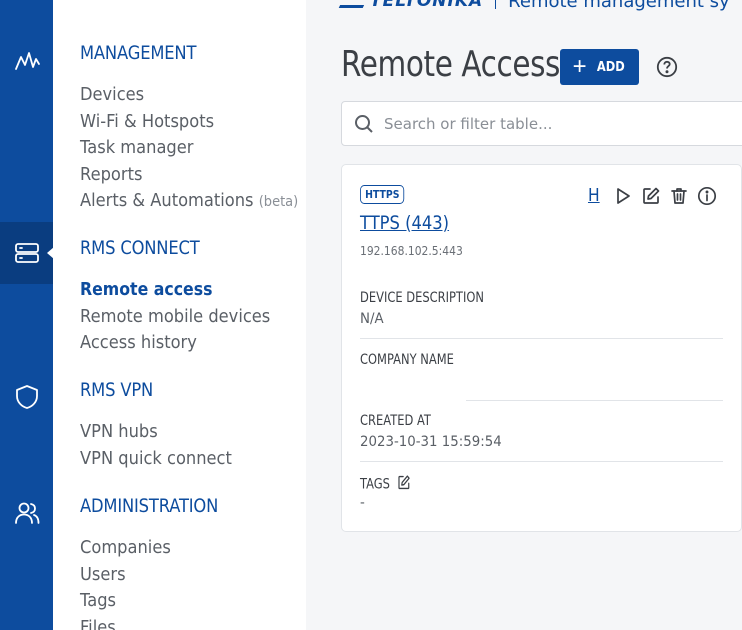 This screenshot has height=630, width=742. Describe the element at coordinates (156, 459) in the screenshot. I see `nav-item-vpn-quick-connect: VPN quick connect` at that location.